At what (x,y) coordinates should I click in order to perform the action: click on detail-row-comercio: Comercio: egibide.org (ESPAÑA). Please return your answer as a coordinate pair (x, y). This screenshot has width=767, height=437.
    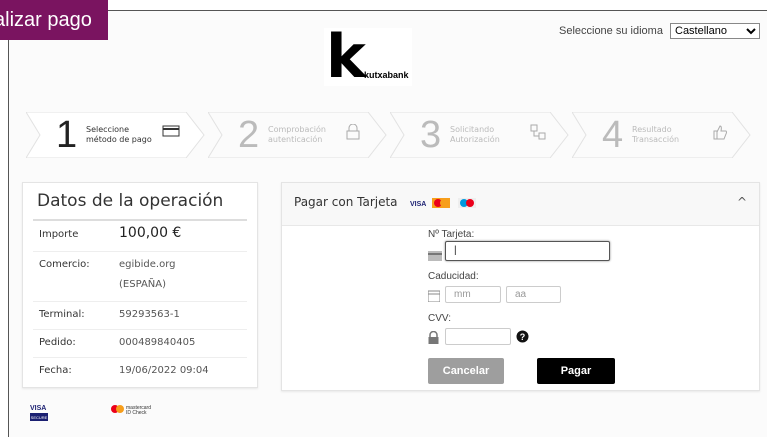
    Looking at the image, I should click on (140, 276).